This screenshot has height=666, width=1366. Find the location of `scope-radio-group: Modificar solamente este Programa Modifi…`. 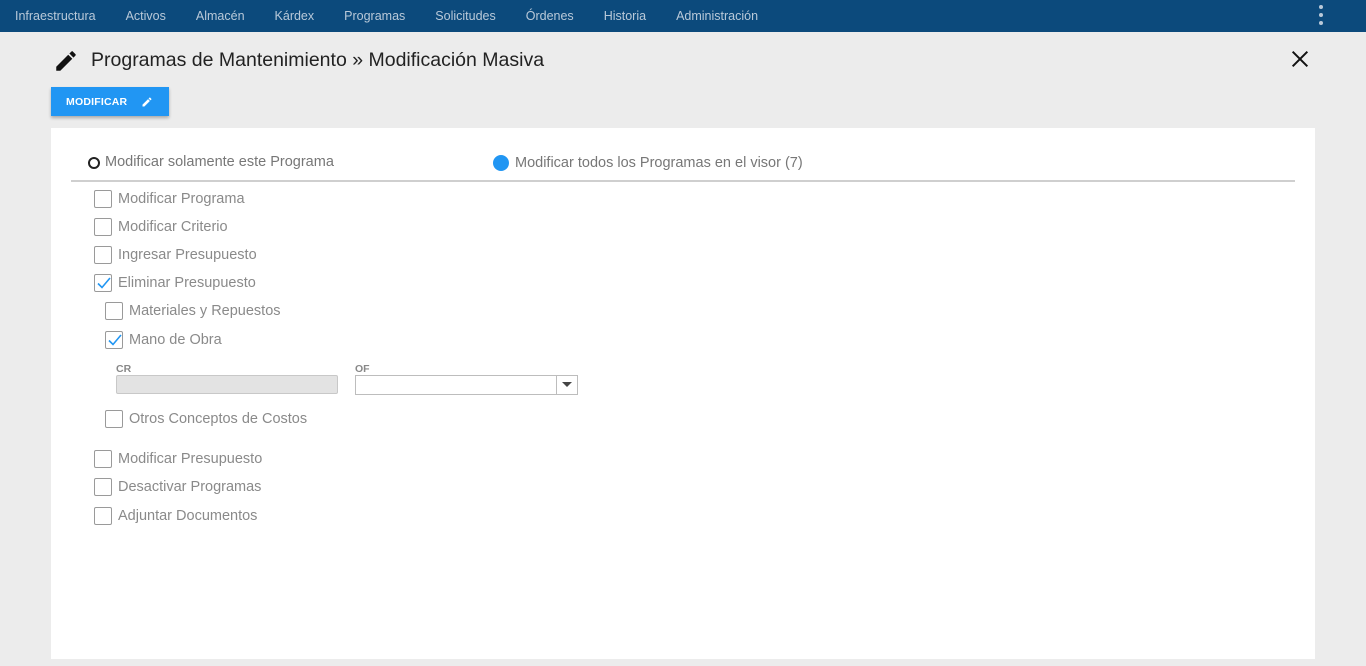

scope-radio-group: Modificar solamente este Programa Modifi… is located at coordinates (683, 167).